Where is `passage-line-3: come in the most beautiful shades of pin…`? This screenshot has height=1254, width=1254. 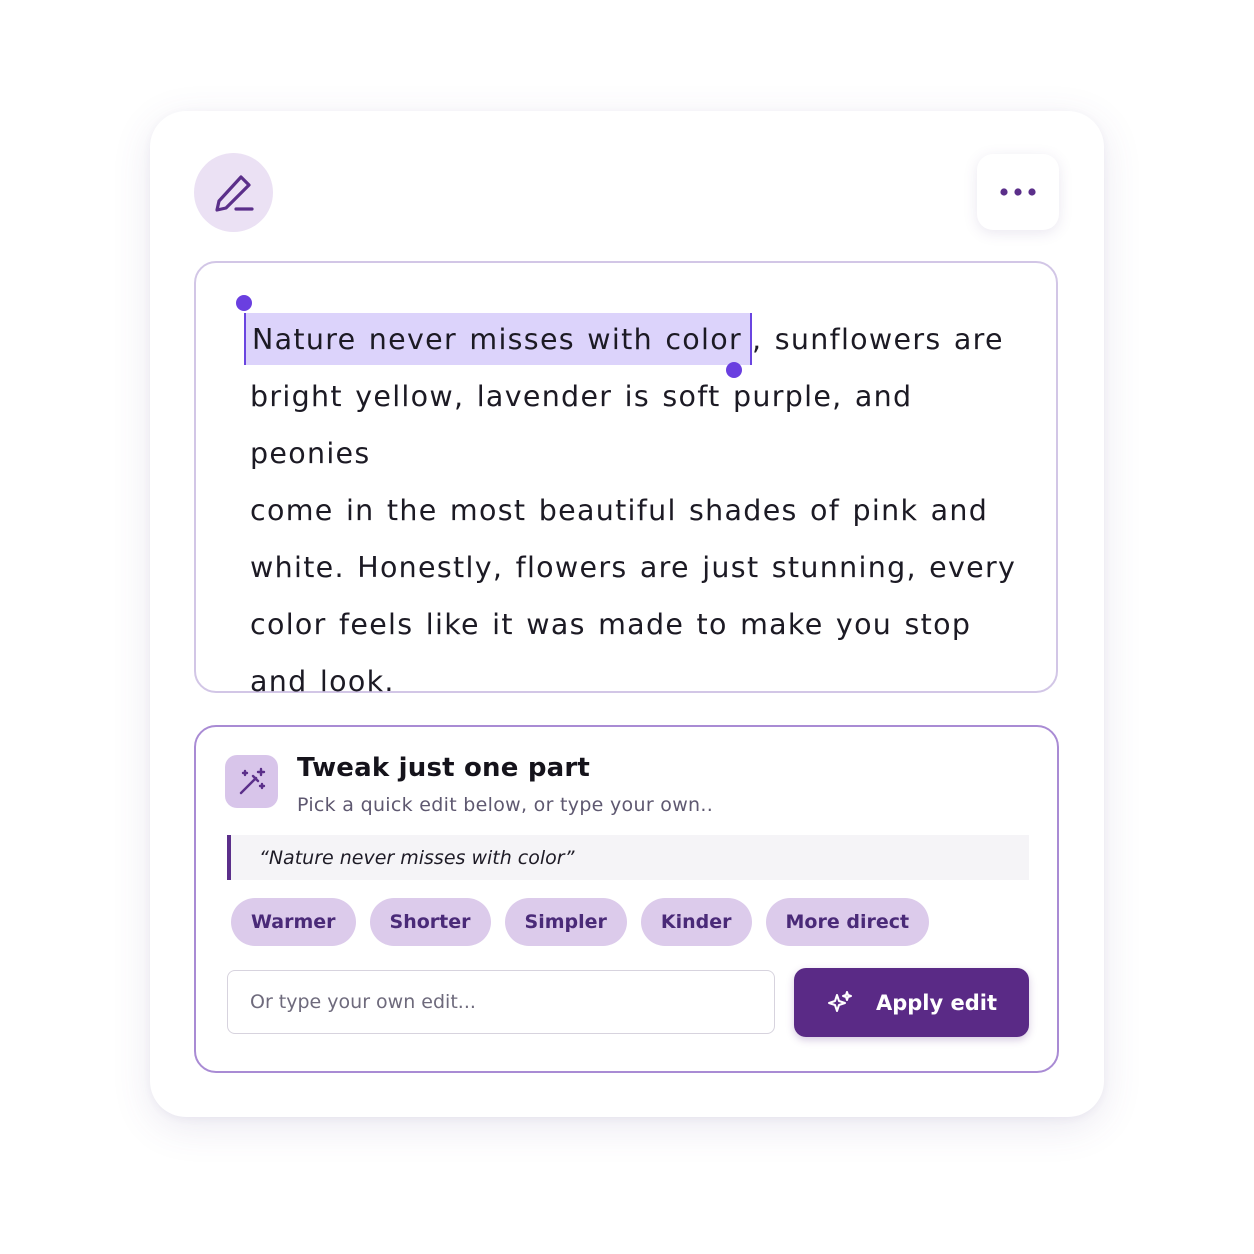 passage-line-3: come in the most beautiful shades of pin… is located at coordinates (619, 510).